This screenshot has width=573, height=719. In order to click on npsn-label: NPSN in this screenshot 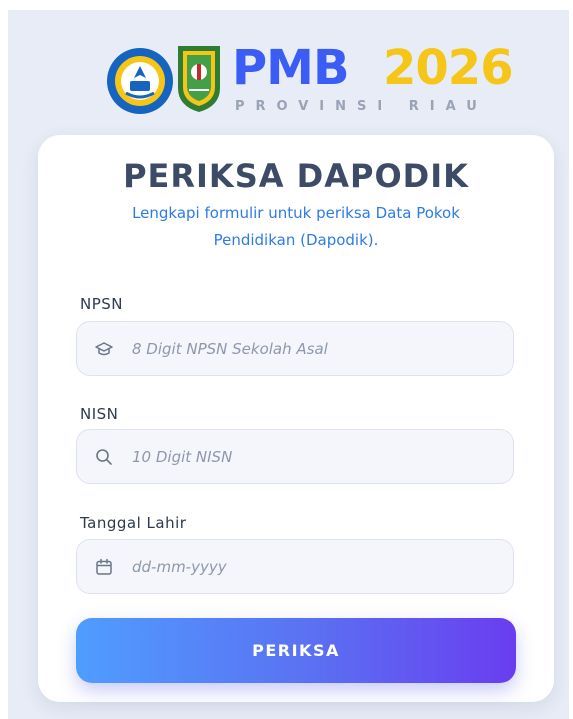, I will do `click(102, 304)`.